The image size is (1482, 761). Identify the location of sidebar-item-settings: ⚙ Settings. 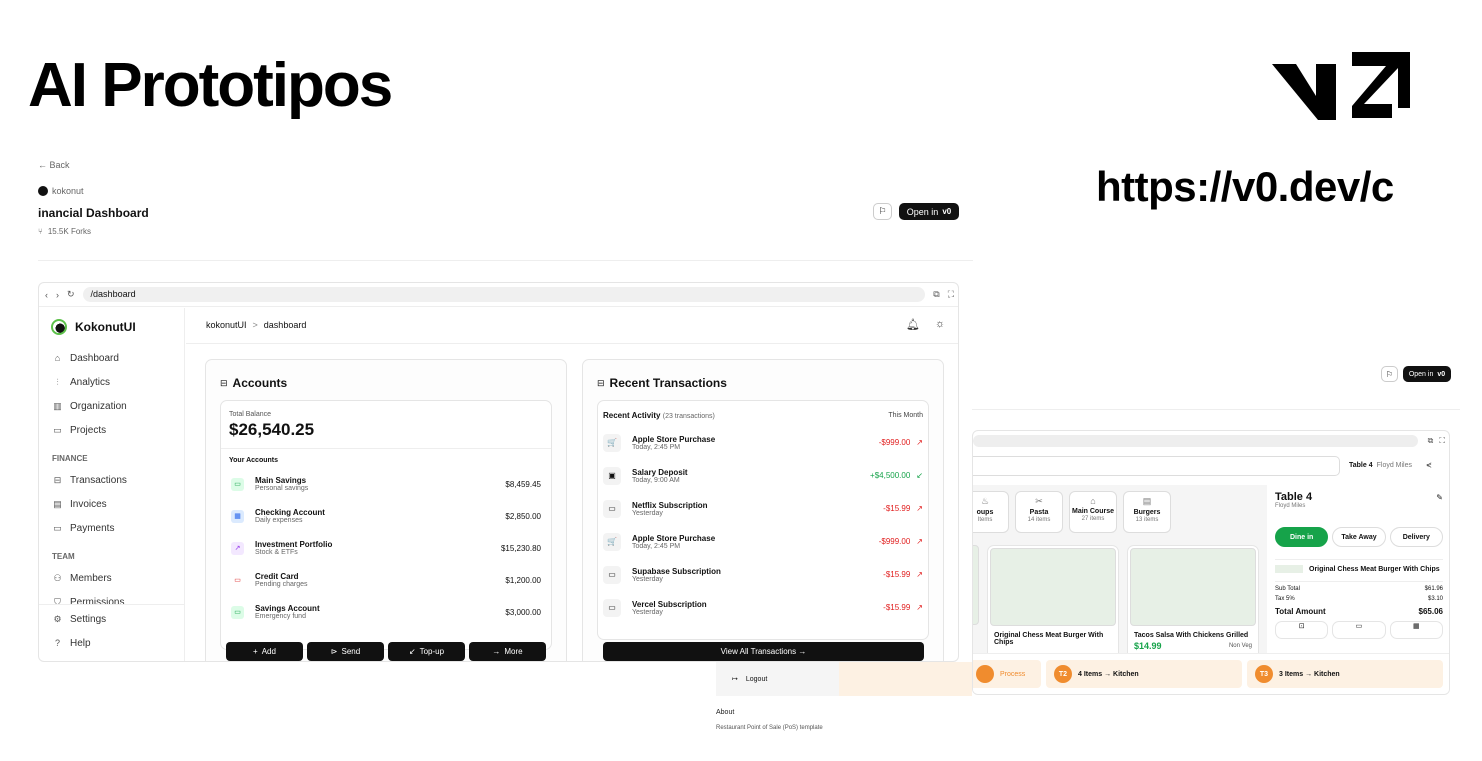
(111, 619).